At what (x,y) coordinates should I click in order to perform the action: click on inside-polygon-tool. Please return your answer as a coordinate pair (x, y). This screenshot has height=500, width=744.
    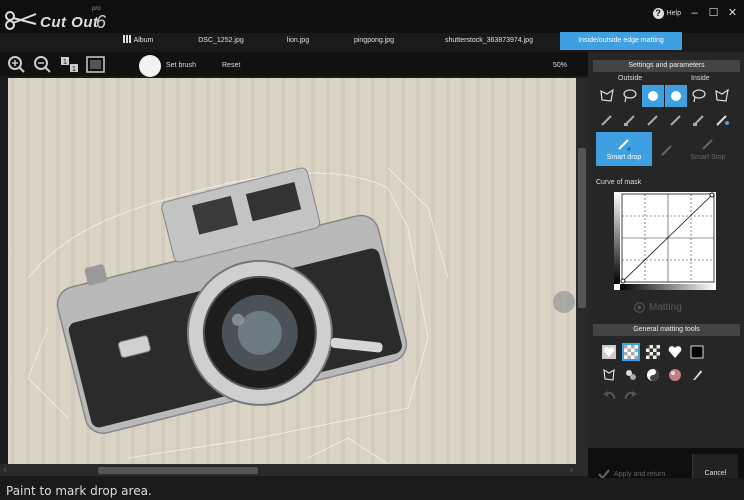
    Looking at the image, I should click on (722, 96).